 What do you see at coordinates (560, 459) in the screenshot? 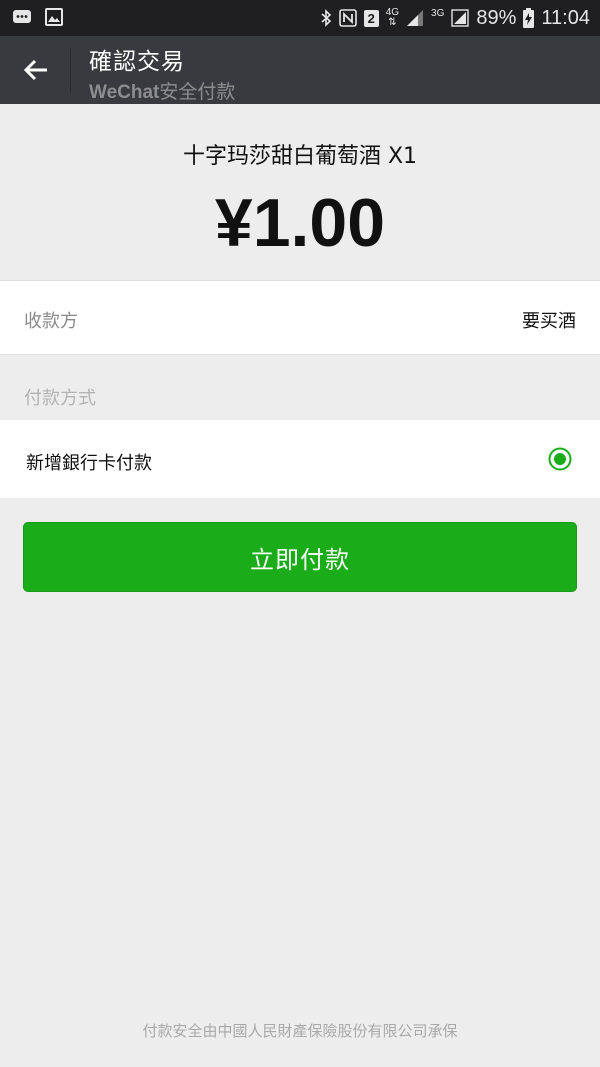
I see `radio-selected-icon` at bounding box center [560, 459].